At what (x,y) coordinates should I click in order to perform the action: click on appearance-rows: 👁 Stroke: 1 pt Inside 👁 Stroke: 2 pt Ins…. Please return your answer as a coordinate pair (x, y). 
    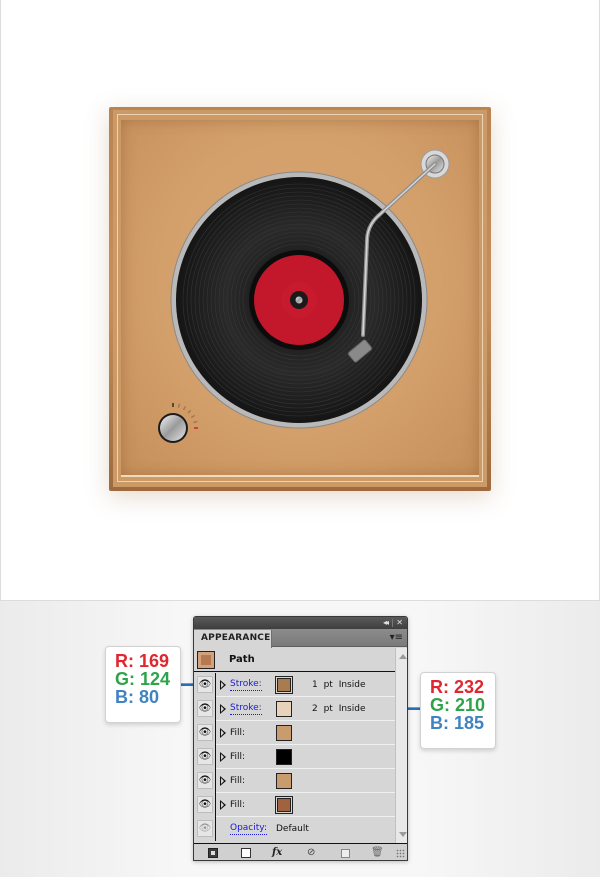
    Looking at the image, I should click on (294, 757).